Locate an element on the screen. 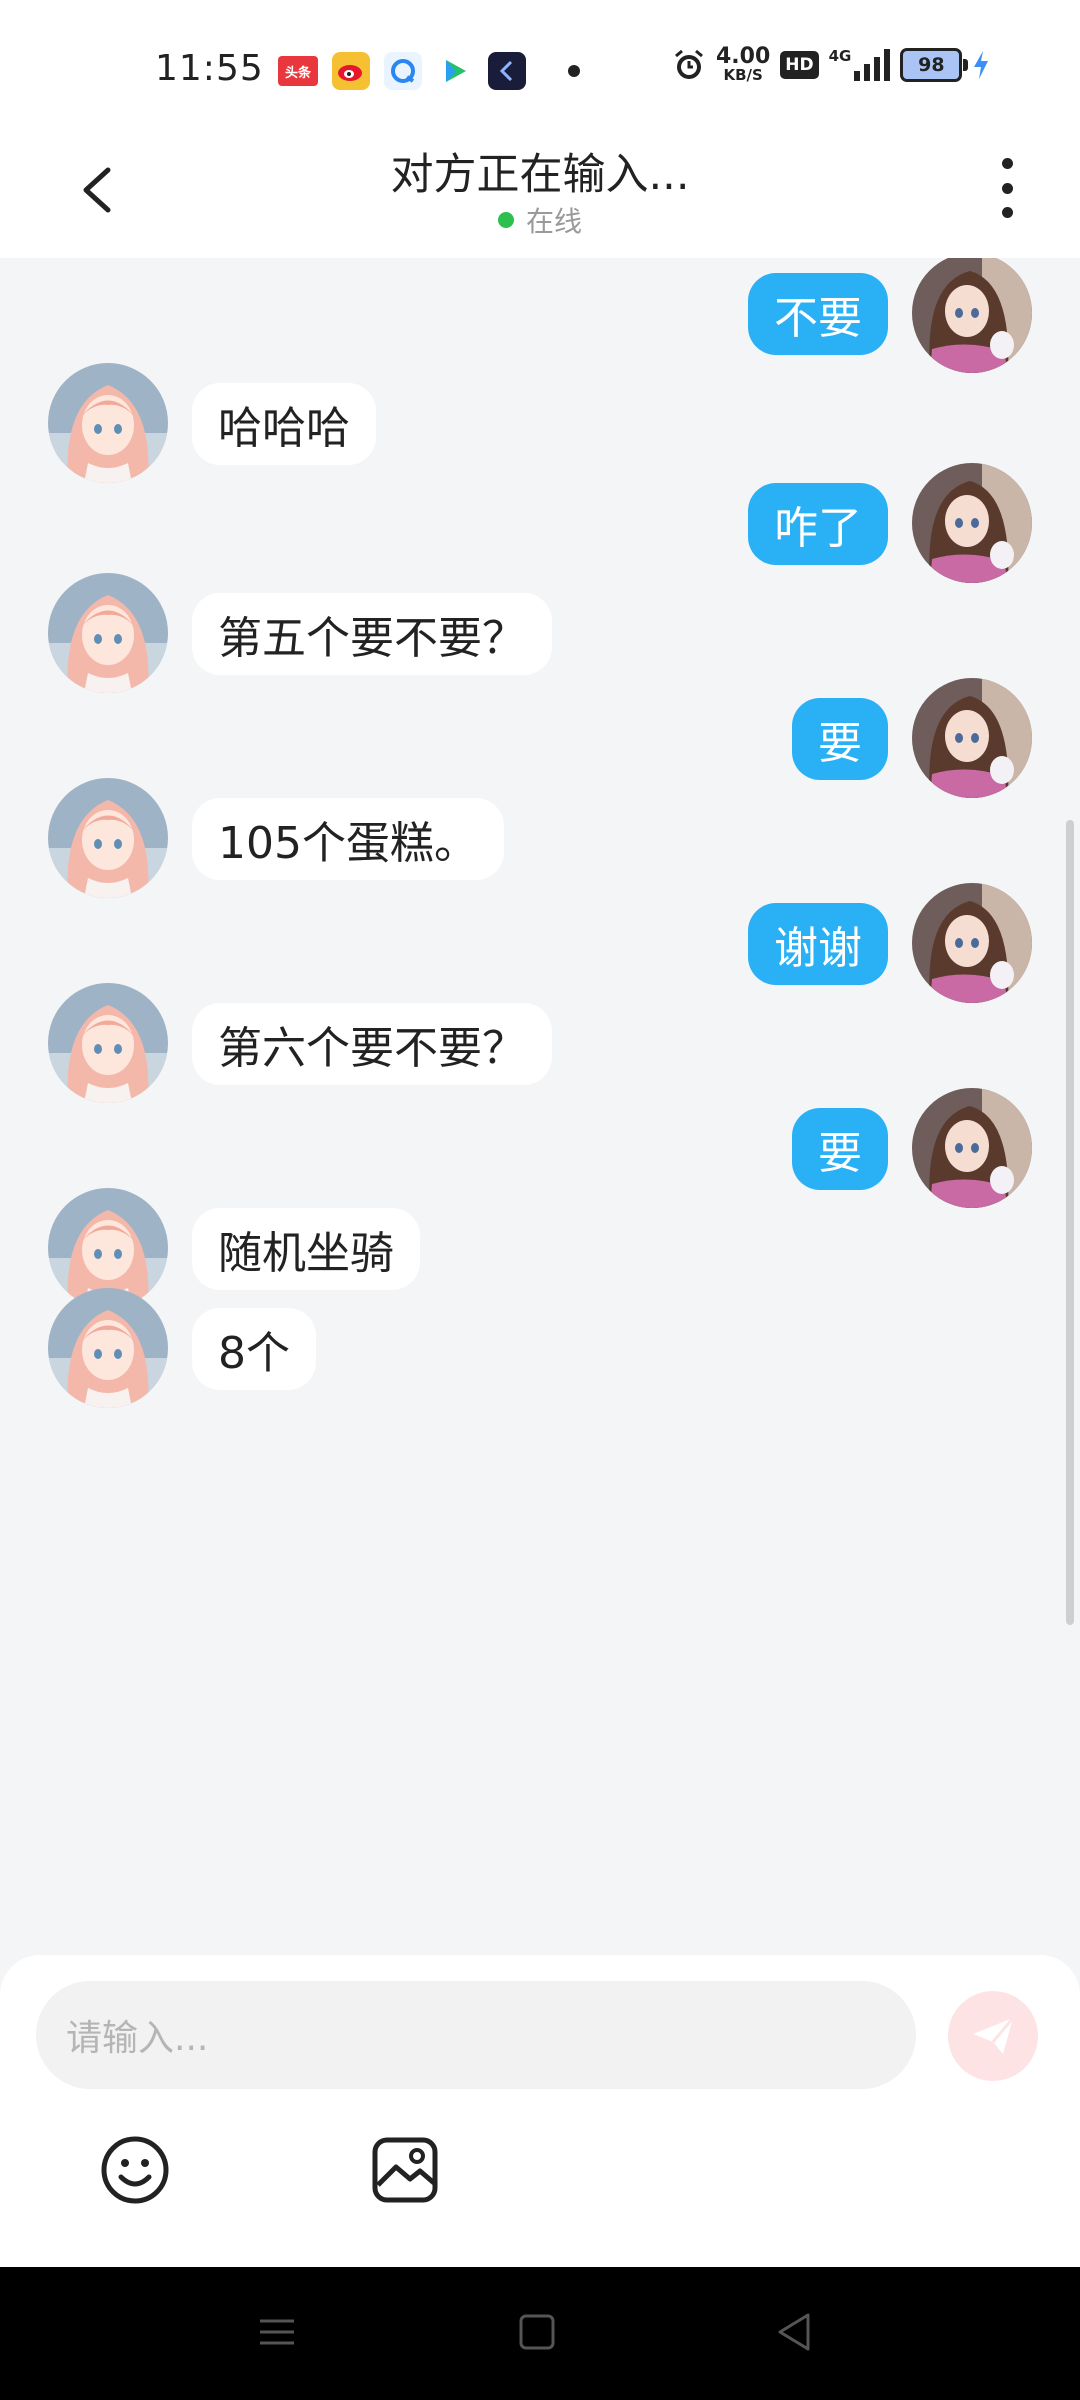  status-bar: 11:55 头条 4.00 KB/S HD 4G 98 is located at coordinates (540, 70).